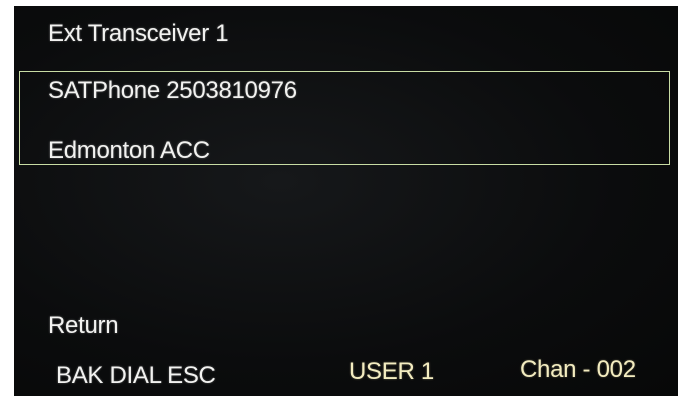 The height and width of the screenshot is (396, 678). Describe the element at coordinates (83, 326) in the screenshot. I see `return-option: Return` at that location.